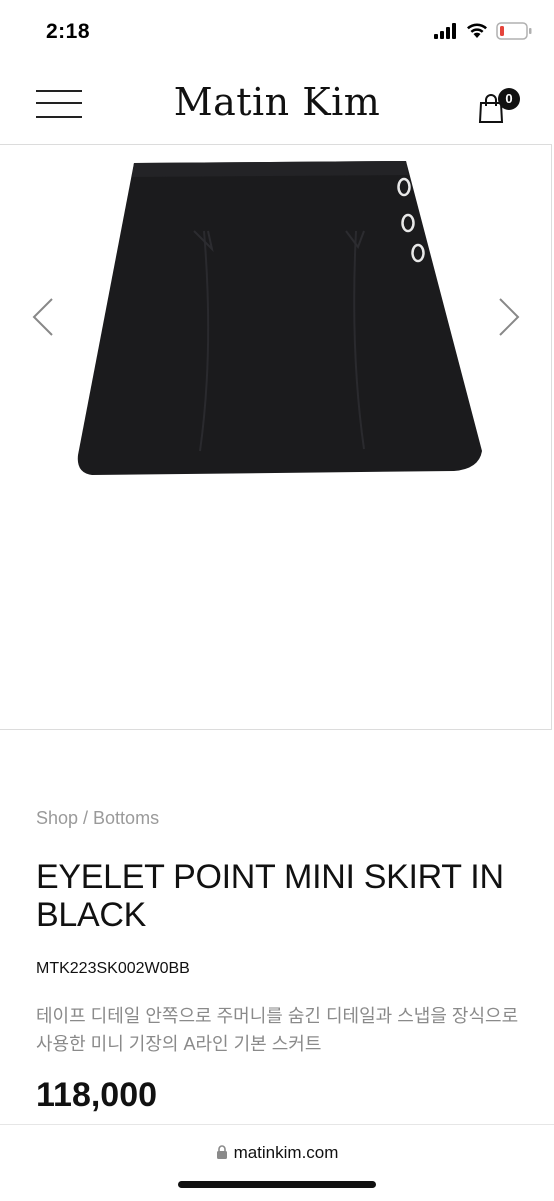 The height and width of the screenshot is (1201, 554). Describe the element at coordinates (97, 818) in the screenshot. I see `breadcrumb: Shop / Bottoms` at that location.